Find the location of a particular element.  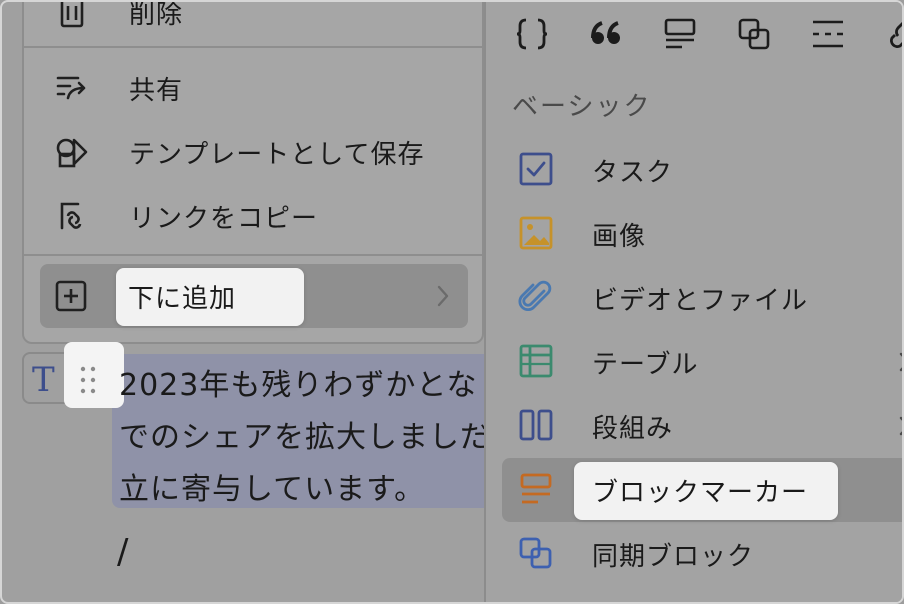

block-item-label: ブロックマーカー is located at coordinates (700, 493).